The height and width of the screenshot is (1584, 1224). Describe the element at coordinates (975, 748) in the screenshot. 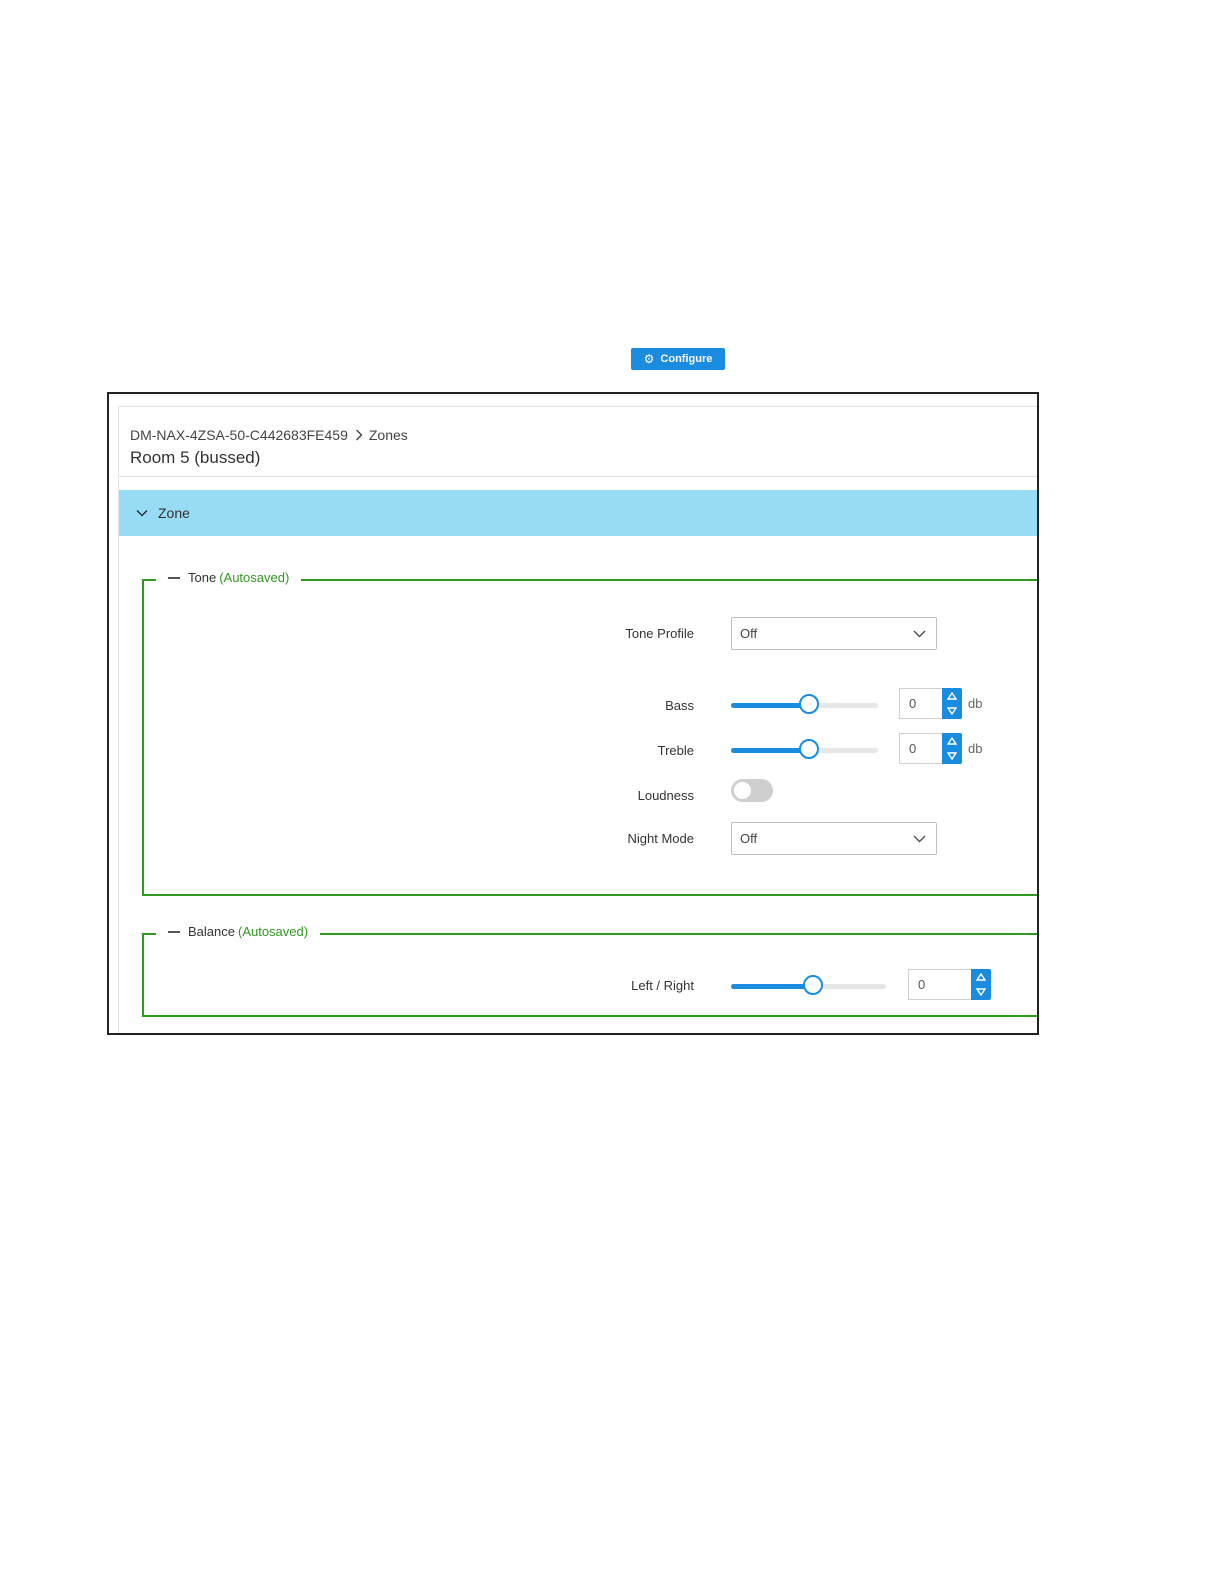

I see `treble-unit: db` at that location.